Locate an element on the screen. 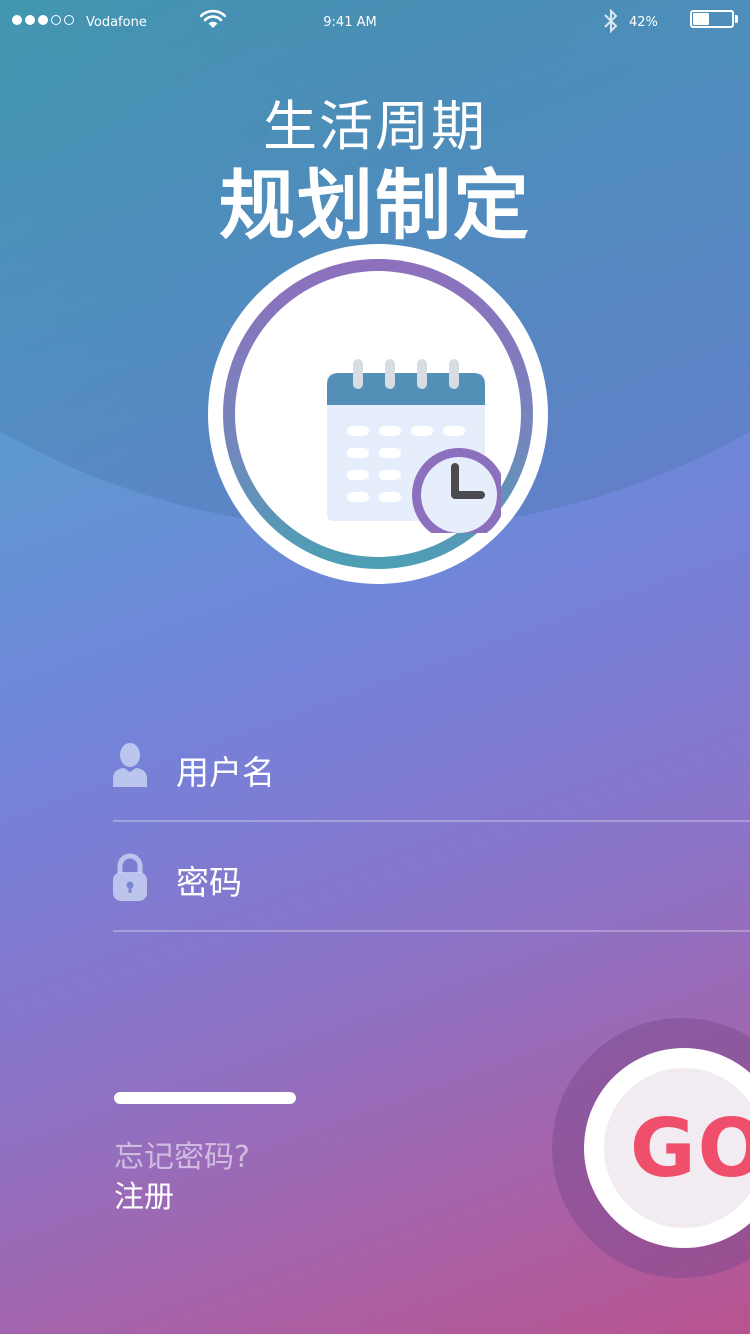 The height and width of the screenshot is (1334, 750). username-field: 用户名 is located at coordinates (431, 766).